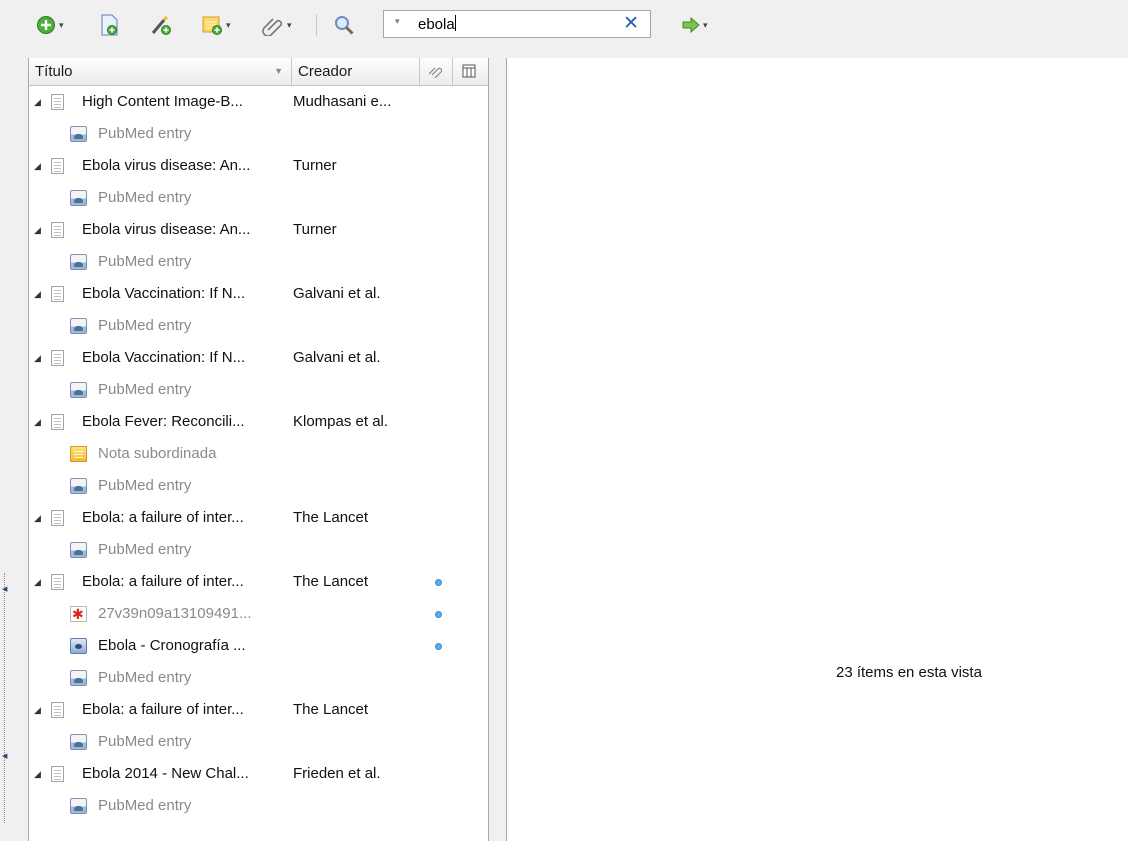 This screenshot has width=1128, height=841. I want to click on column-header-title: Título ▼, so click(160, 71).